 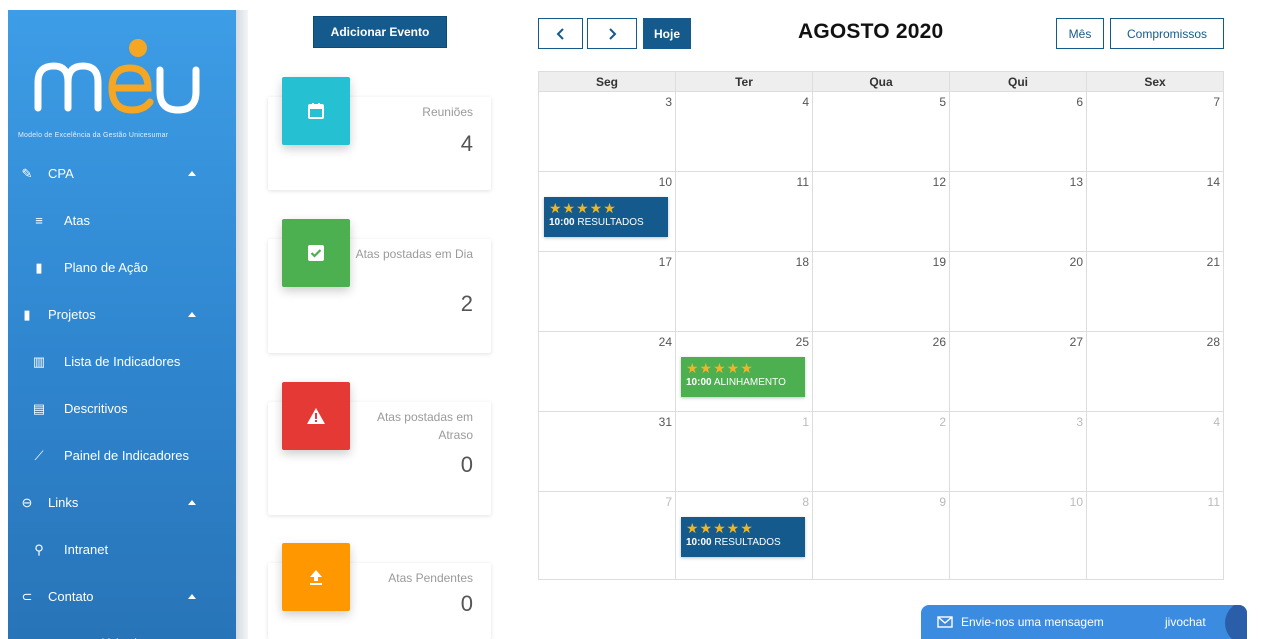 What do you see at coordinates (699, 382) in the screenshot?
I see `event-time: 10:00` at bounding box center [699, 382].